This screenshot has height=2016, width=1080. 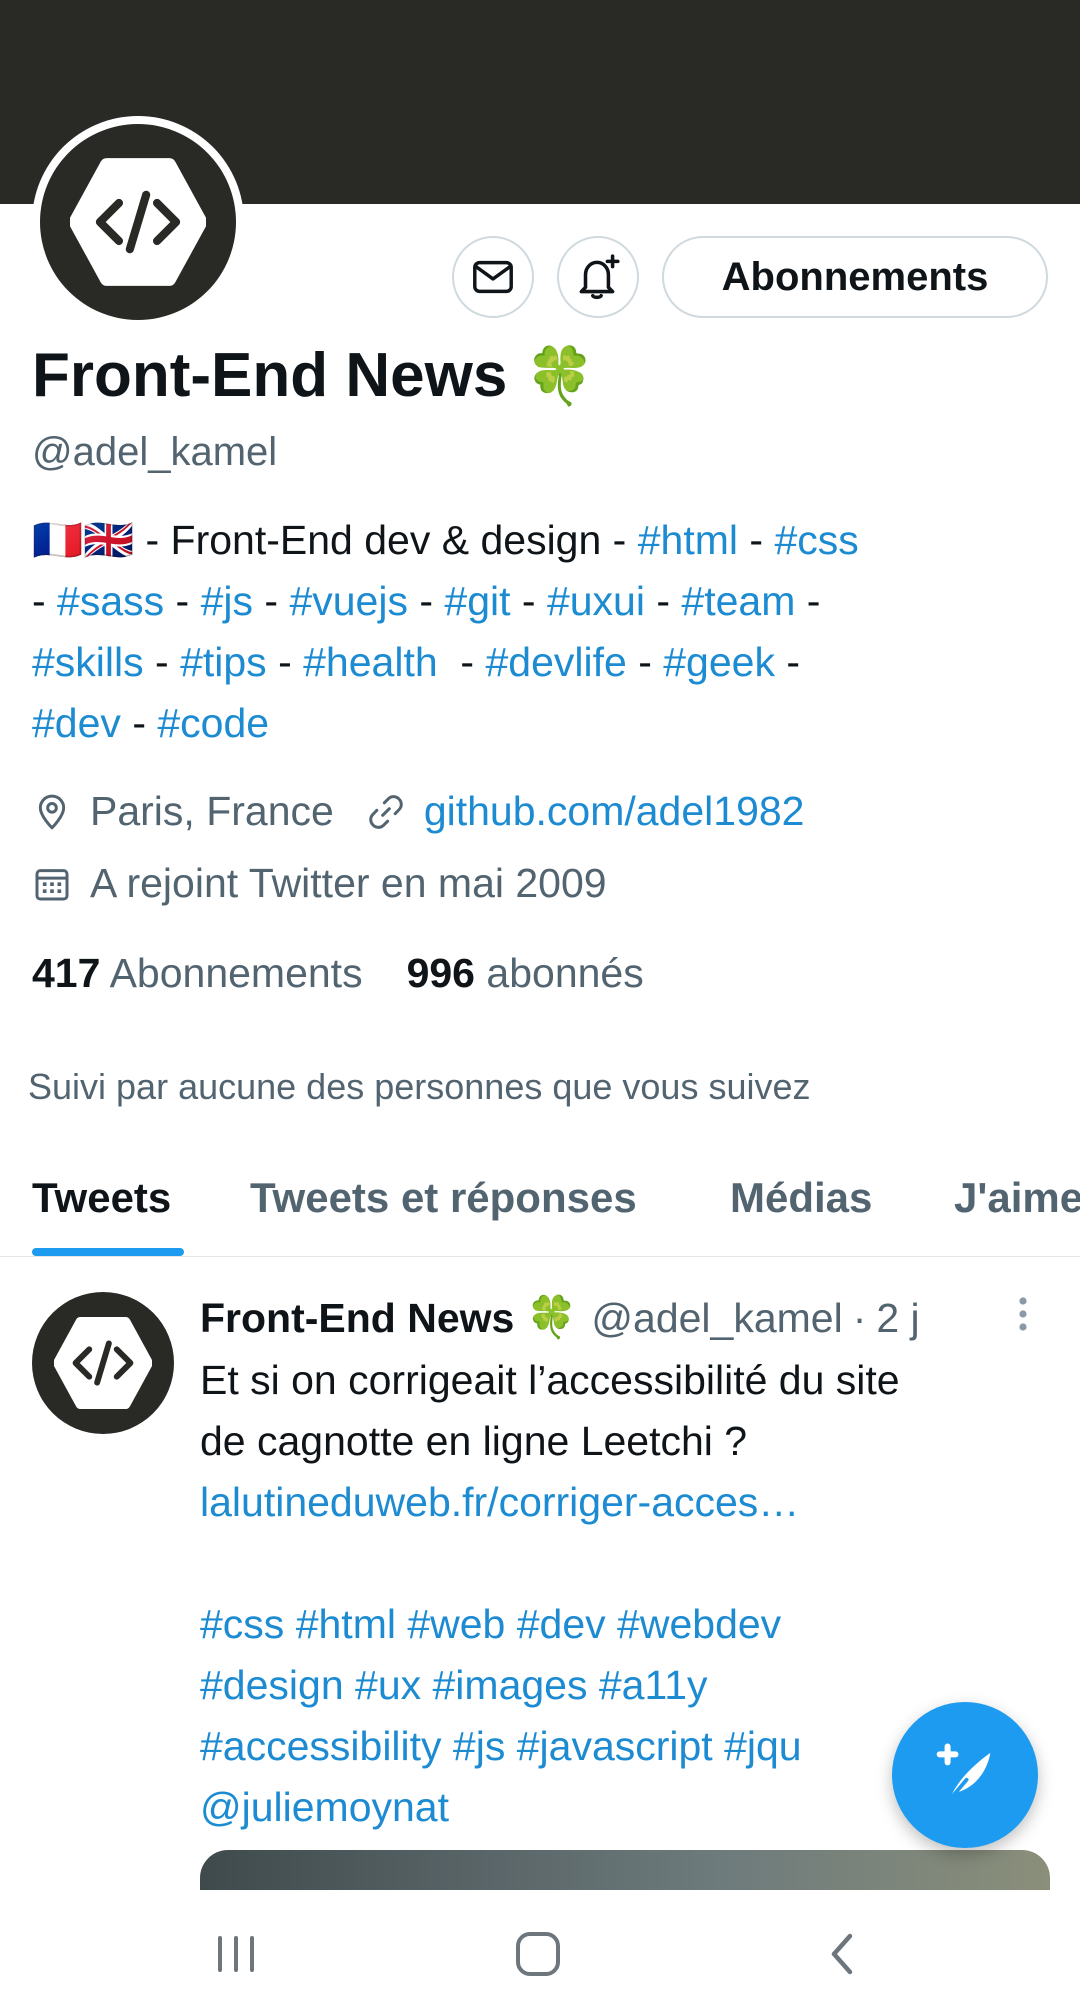 I want to click on profile-name: Front-End News 🍀, so click(x=313, y=375).